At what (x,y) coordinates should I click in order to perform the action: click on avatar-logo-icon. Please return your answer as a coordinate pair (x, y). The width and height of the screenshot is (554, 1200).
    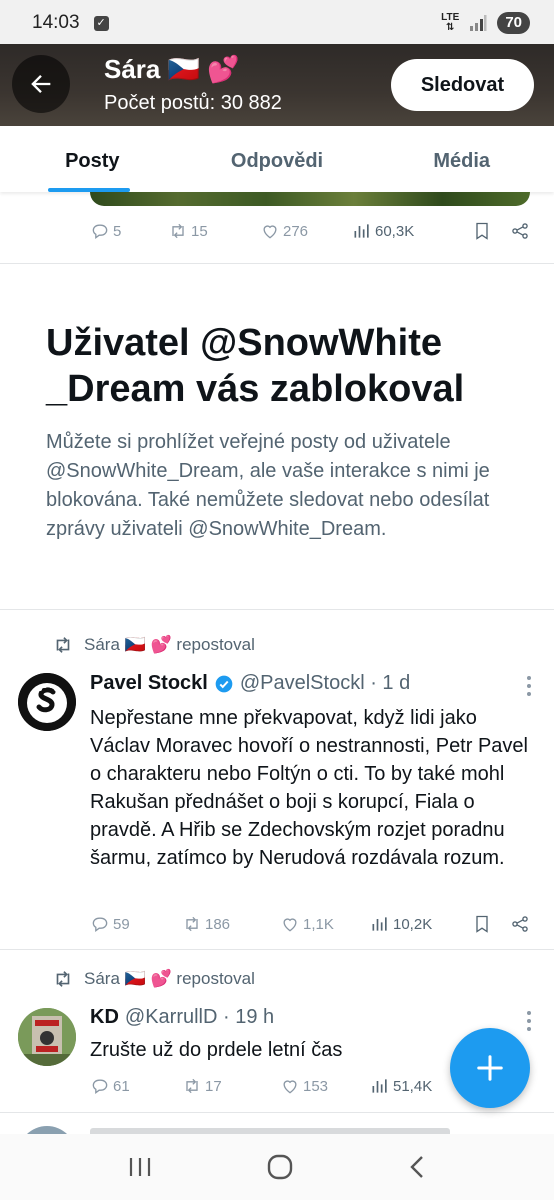
    Looking at the image, I should click on (47, 702).